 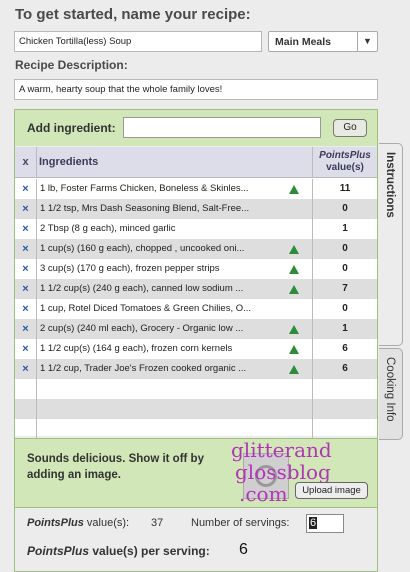 I want to click on total-points-value: 37, so click(x=157, y=523).